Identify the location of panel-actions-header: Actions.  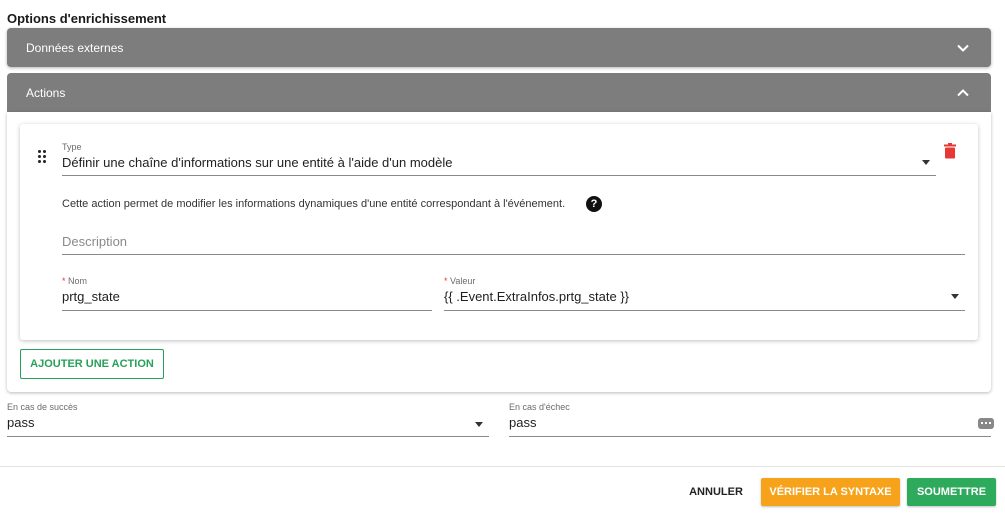
(499, 92).